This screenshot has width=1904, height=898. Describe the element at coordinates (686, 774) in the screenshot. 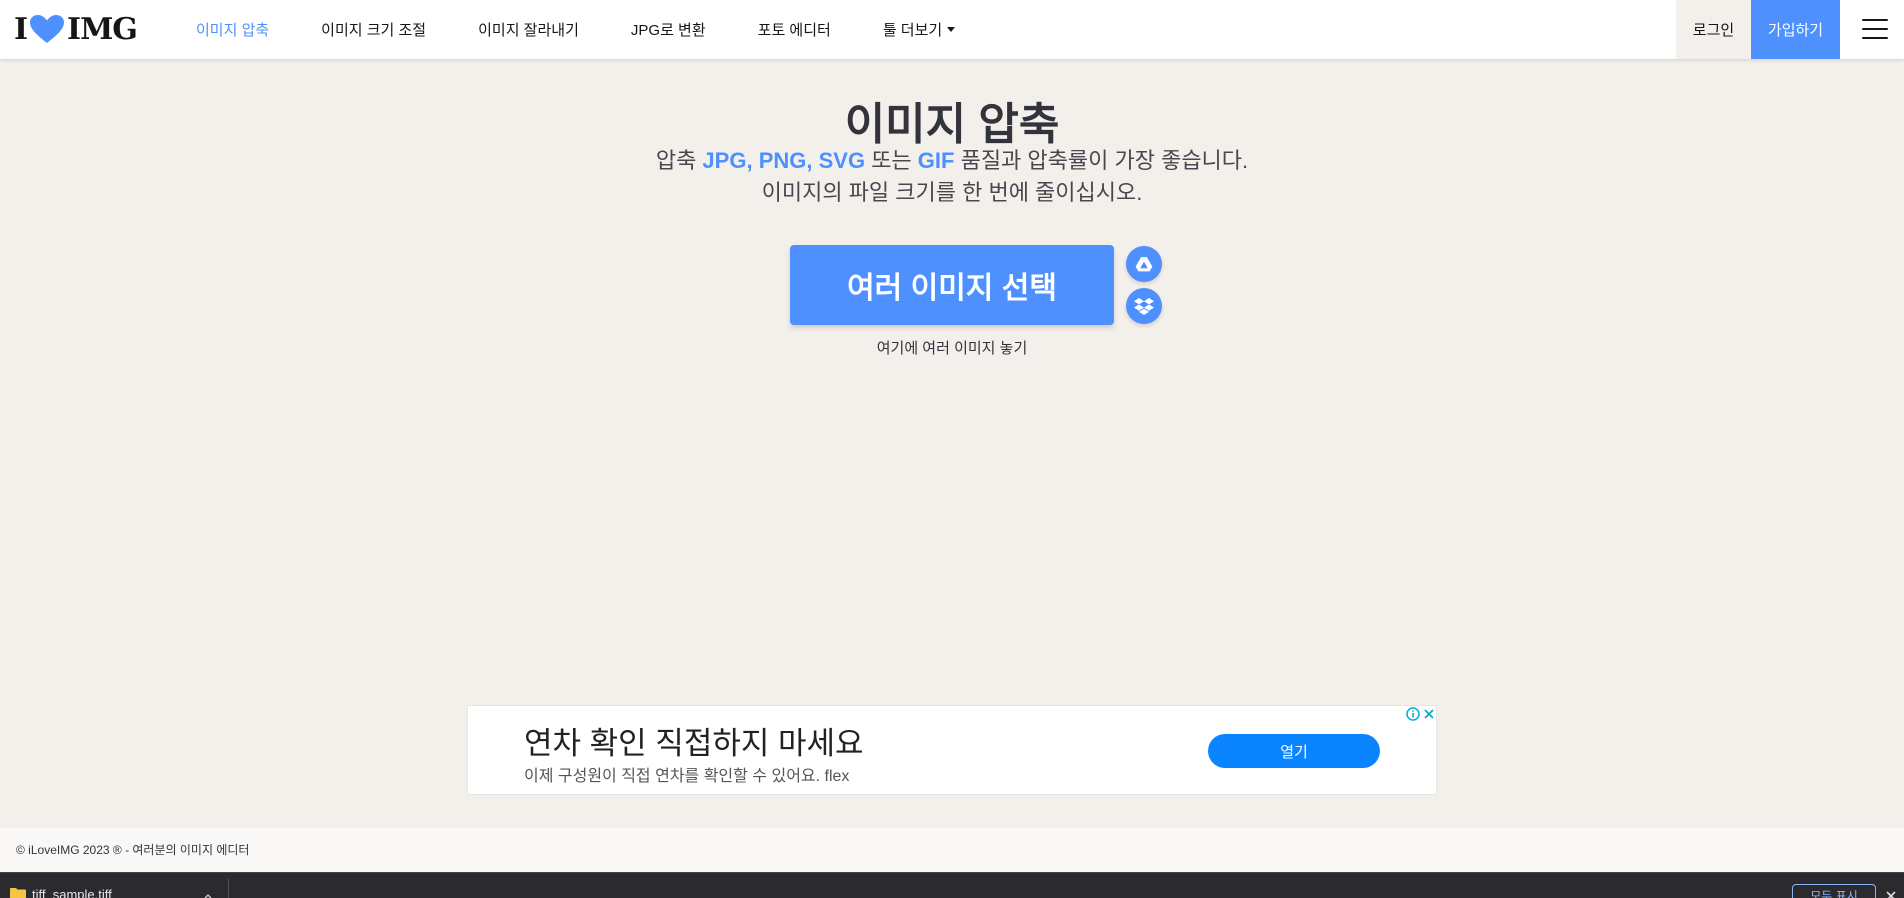

I see `ad-description: 이제 구성원이 직접 연차를 확인할 수 있어요. flex` at that location.